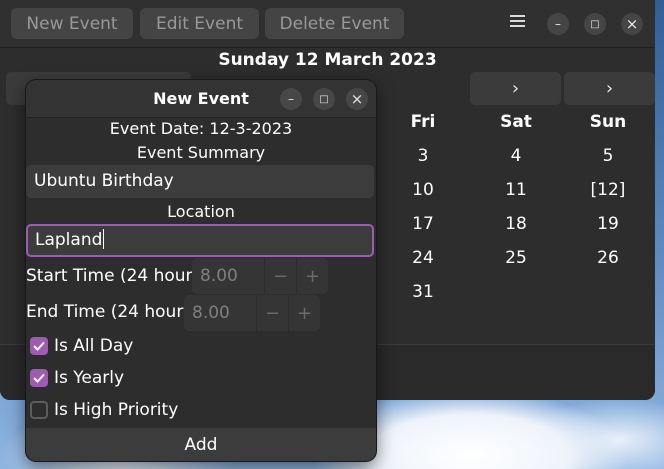 This screenshot has width=664, height=469. What do you see at coordinates (104, 239) in the screenshot?
I see `text-caret` at bounding box center [104, 239].